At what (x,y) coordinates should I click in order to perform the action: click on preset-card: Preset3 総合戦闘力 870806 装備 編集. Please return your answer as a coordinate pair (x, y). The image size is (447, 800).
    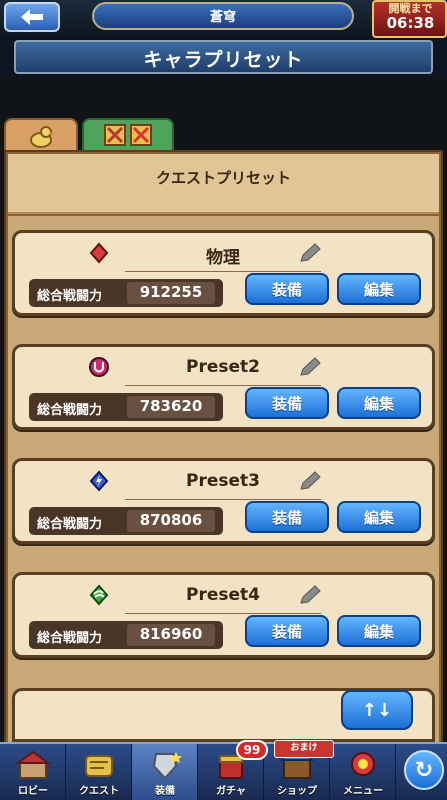
    Looking at the image, I should click on (223, 501).